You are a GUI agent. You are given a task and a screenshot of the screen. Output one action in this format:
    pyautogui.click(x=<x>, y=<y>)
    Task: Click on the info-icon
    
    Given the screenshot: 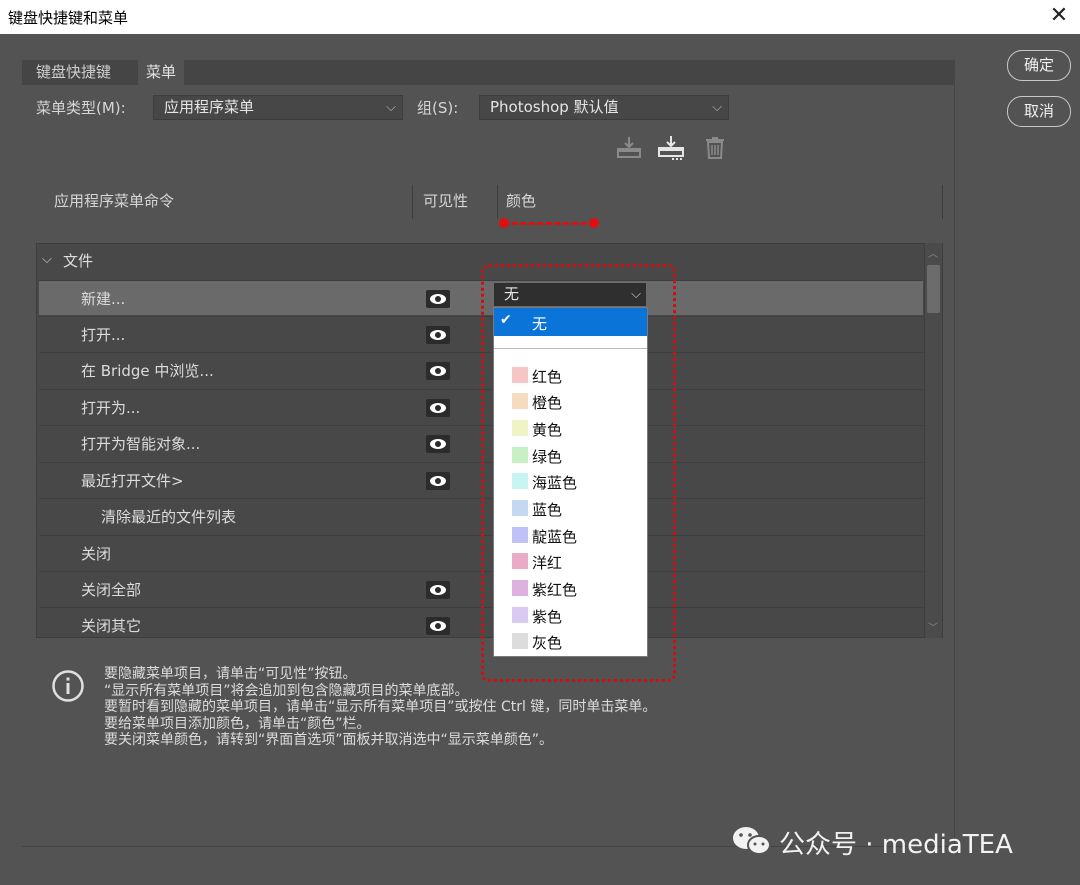 What is the action you would take?
    pyautogui.click(x=68, y=686)
    